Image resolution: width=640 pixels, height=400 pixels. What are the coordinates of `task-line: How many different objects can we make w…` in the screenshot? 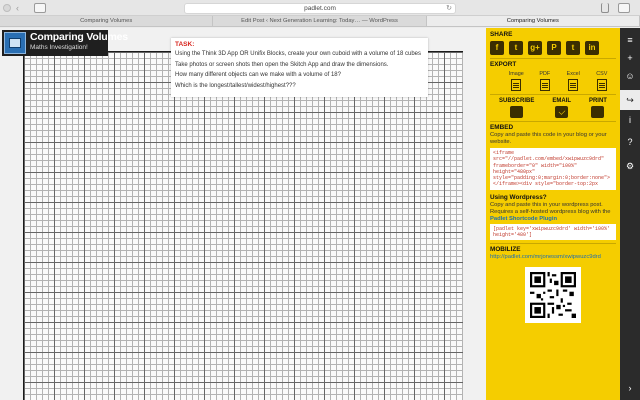 It's located at (258, 75).